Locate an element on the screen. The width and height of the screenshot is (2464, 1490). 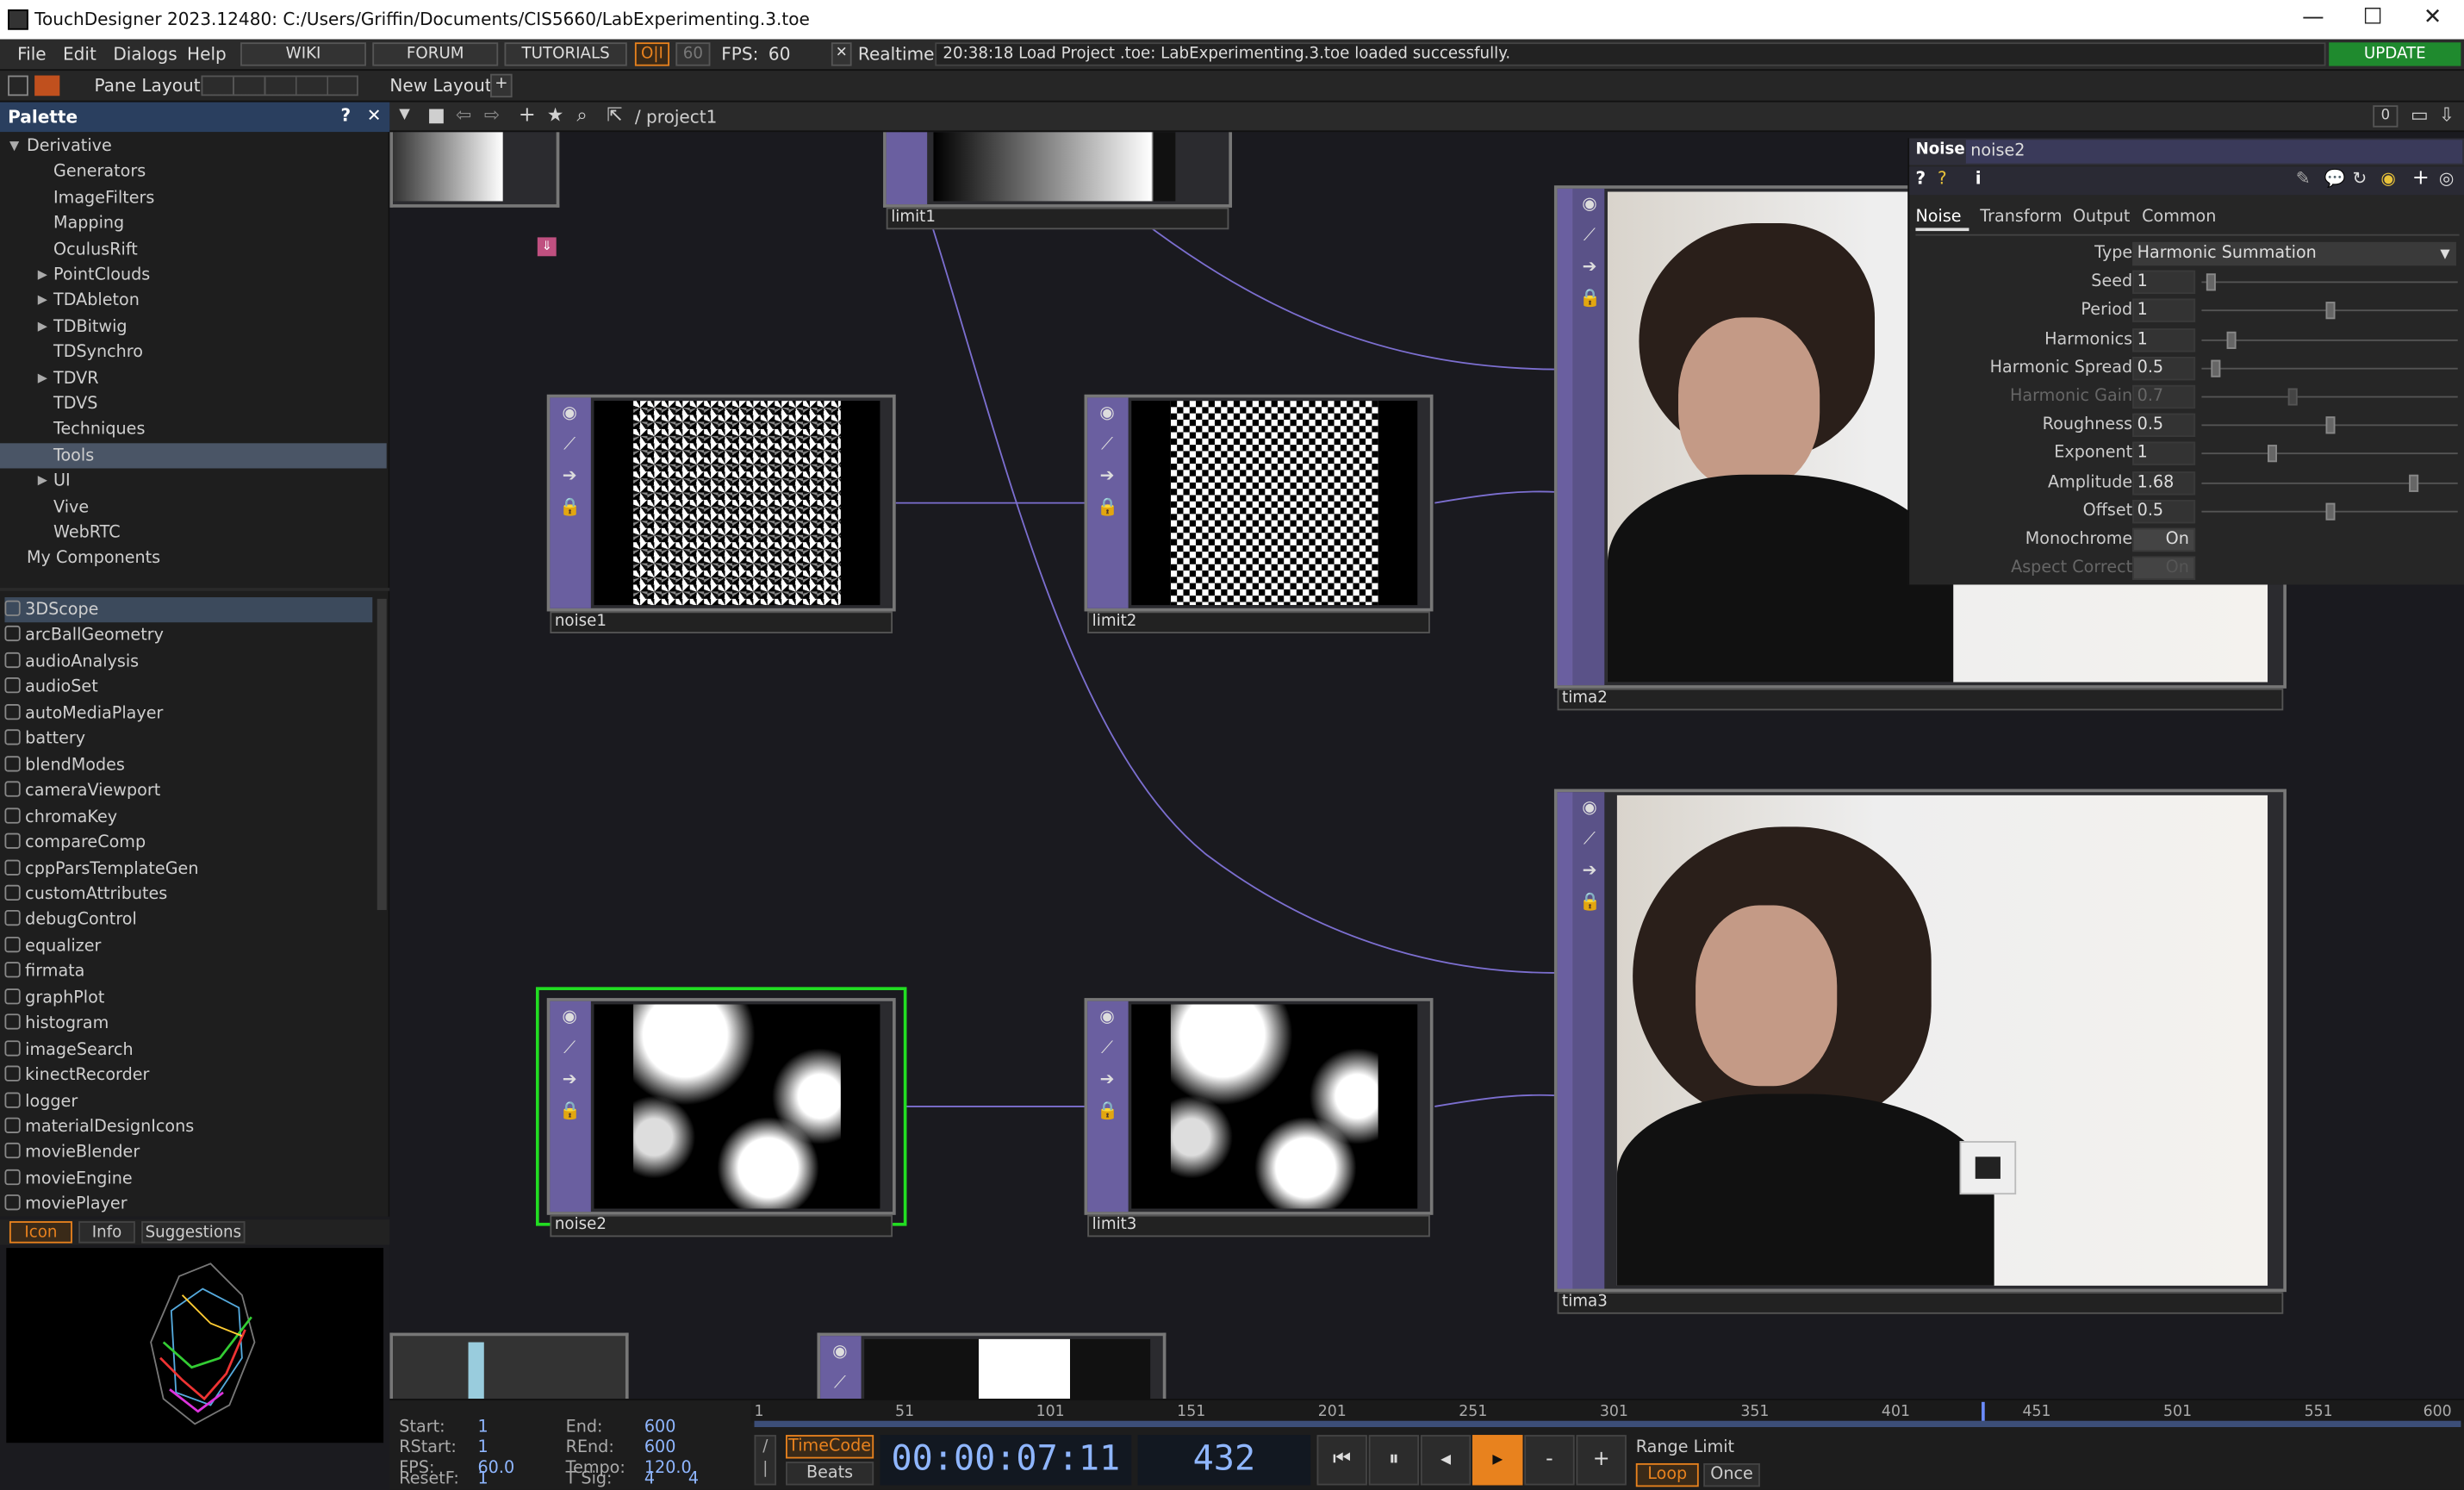
tree-item: Mapping is located at coordinates (194, 223).